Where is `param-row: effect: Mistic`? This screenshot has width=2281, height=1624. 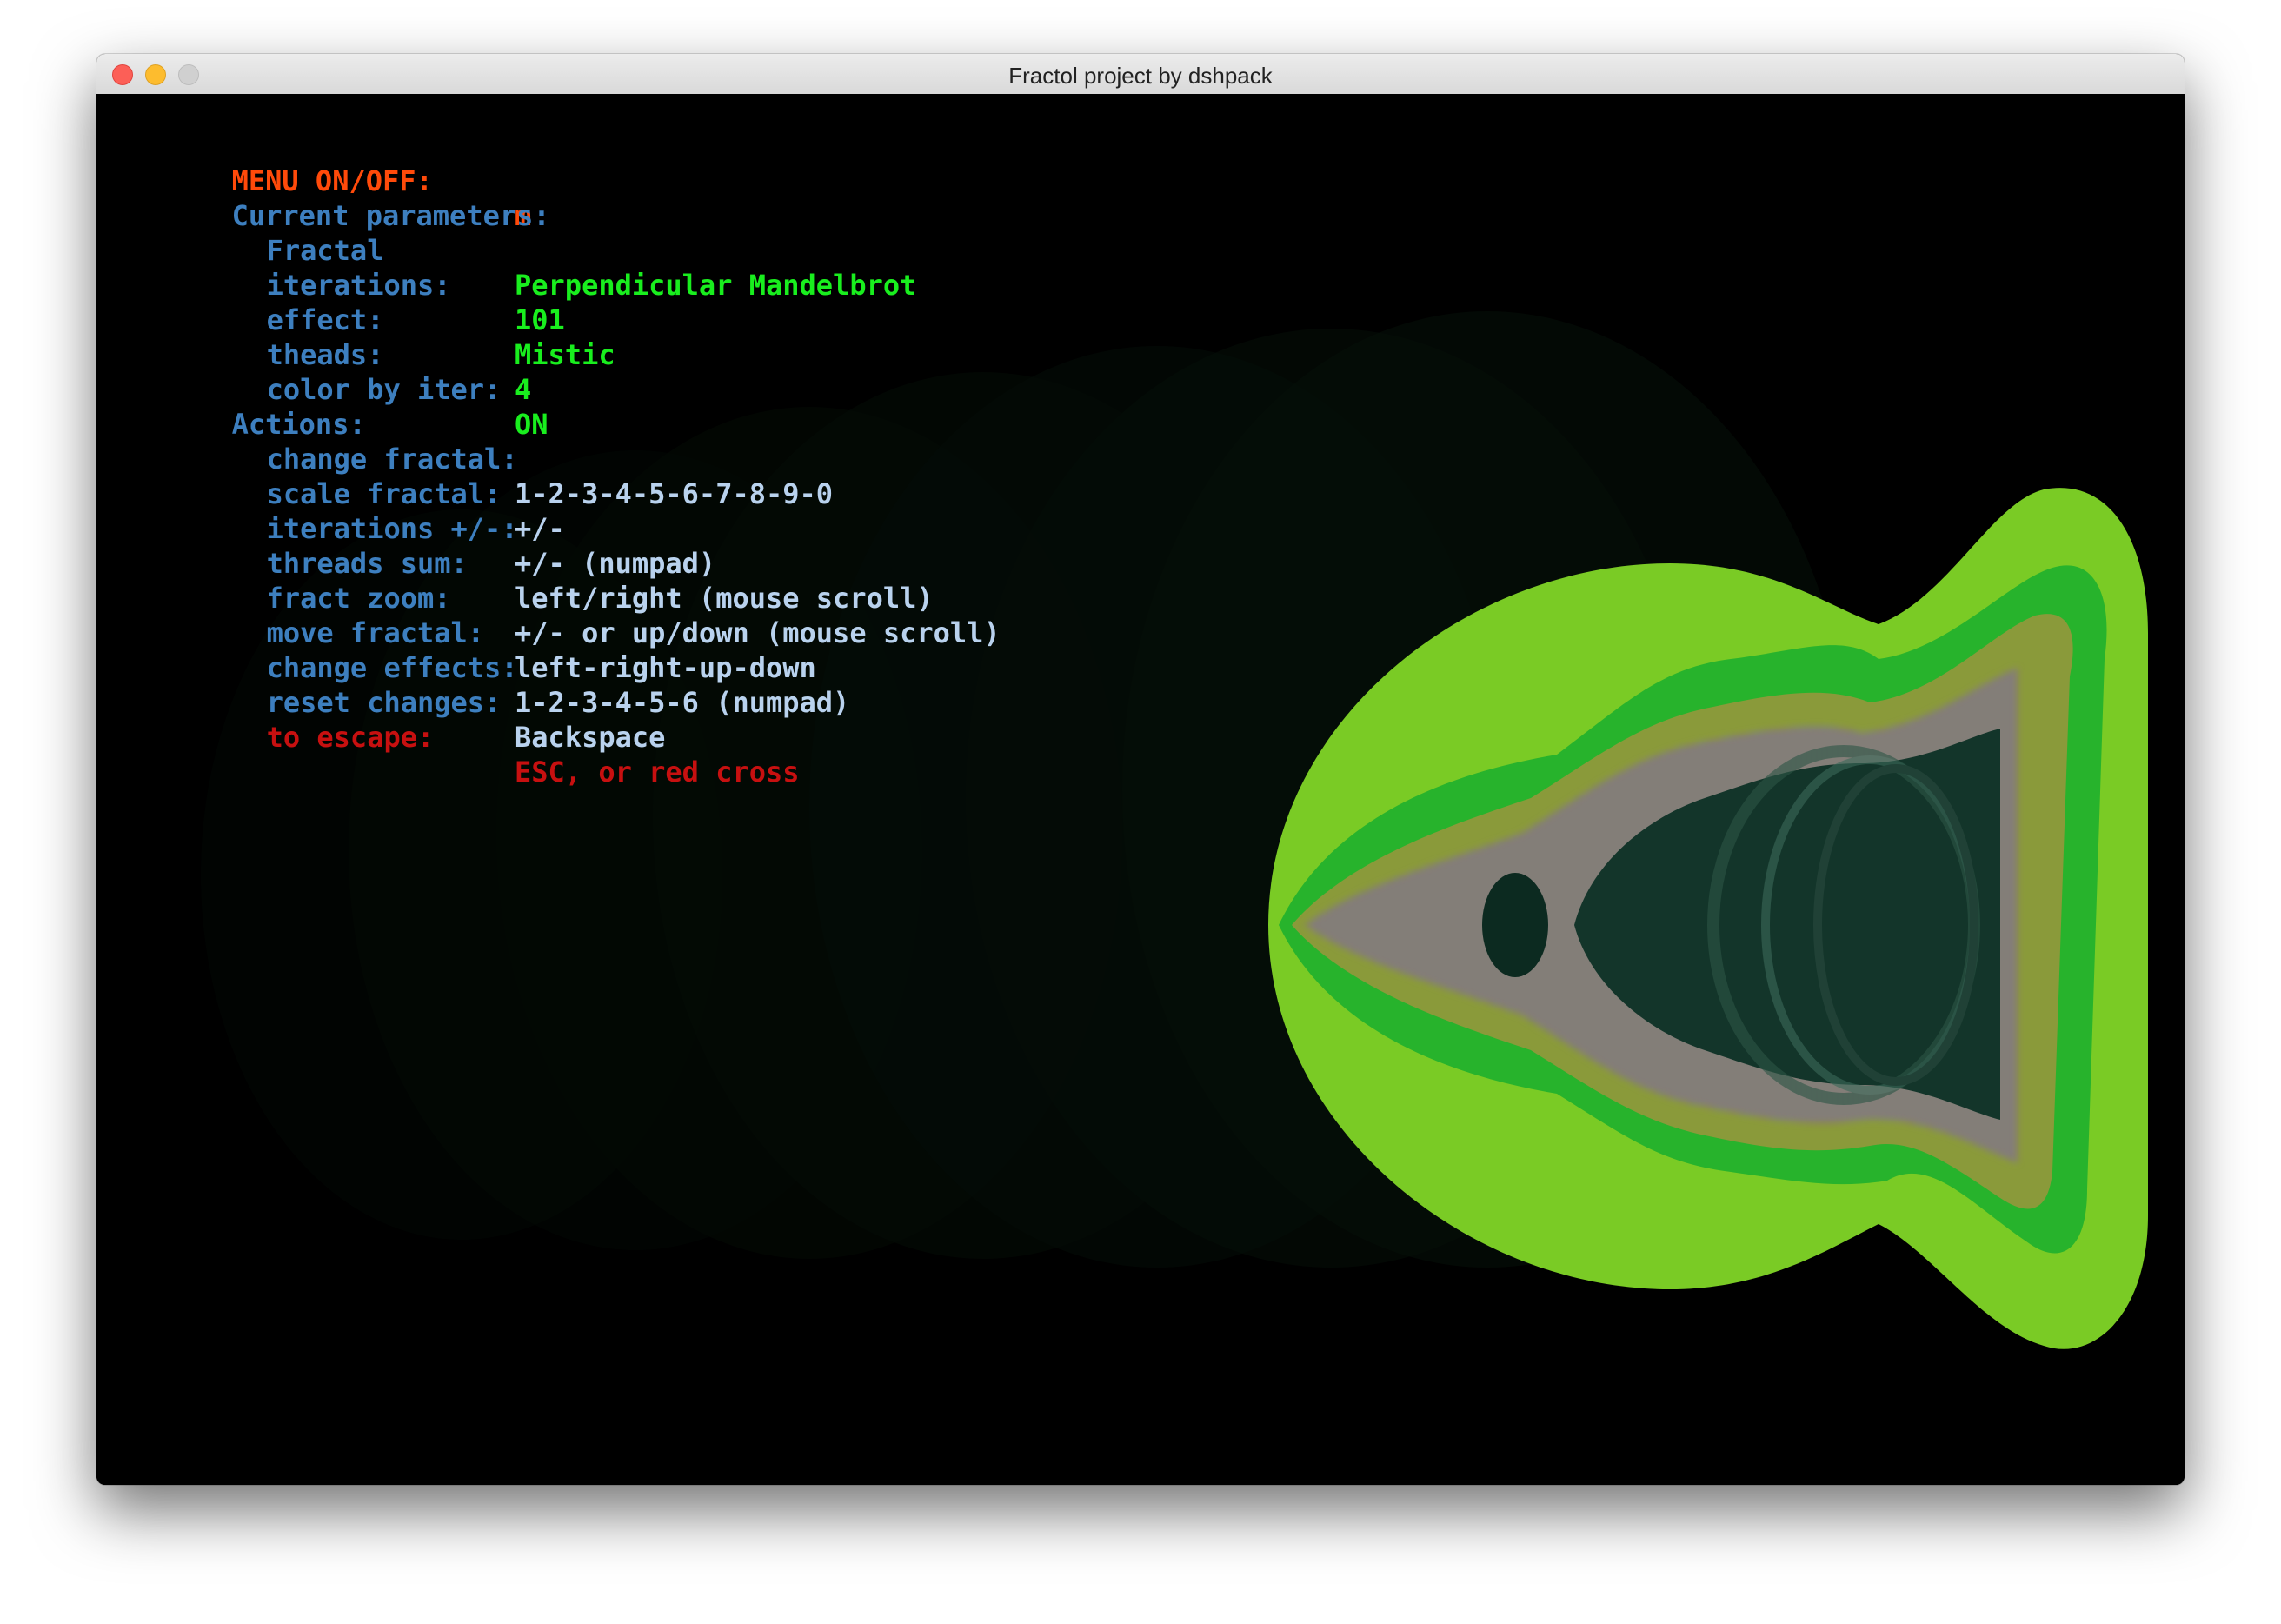
param-row: effect: Mistic is located at coordinates (390, 319).